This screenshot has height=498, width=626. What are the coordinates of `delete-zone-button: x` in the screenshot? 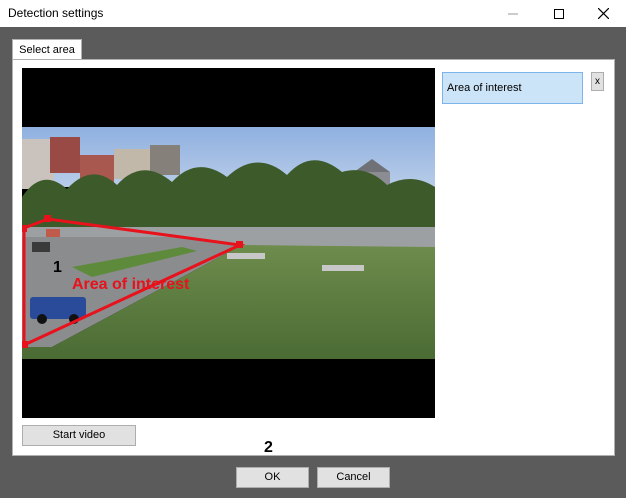 It's located at (597, 81).